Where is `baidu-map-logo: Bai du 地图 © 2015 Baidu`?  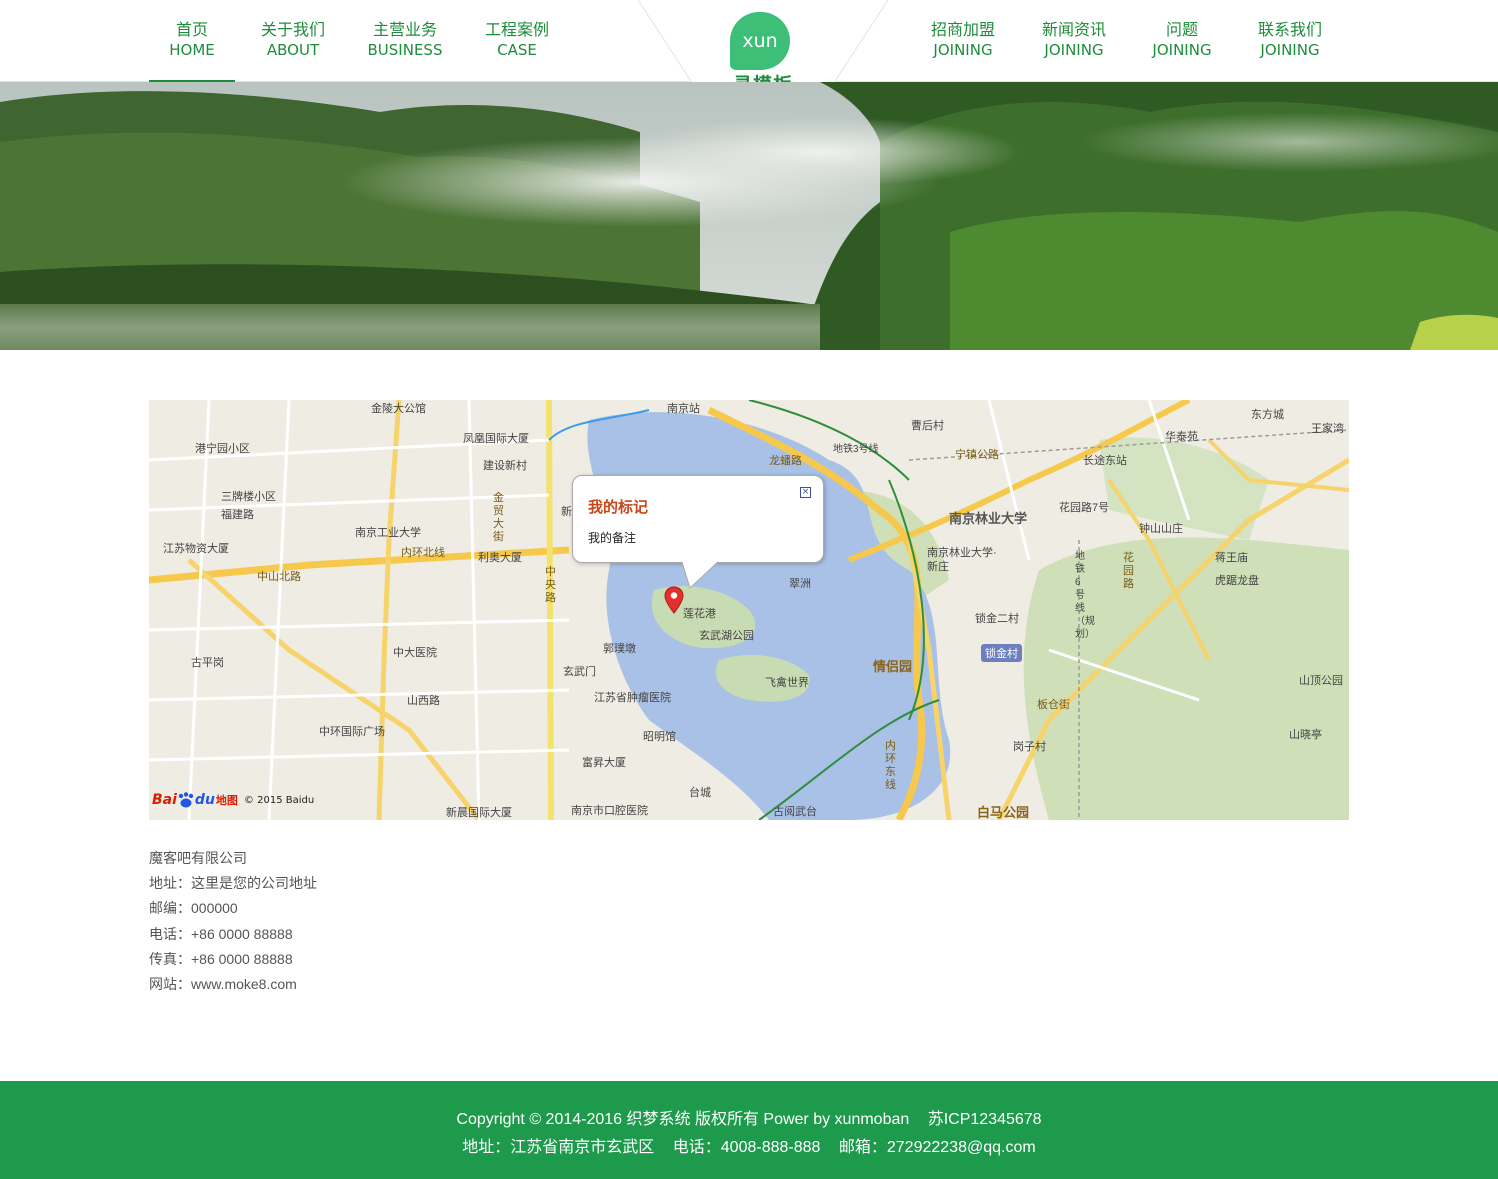 baidu-map-logo: Bai du 地图 © 2015 Baidu is located at coordinates (233, 800).